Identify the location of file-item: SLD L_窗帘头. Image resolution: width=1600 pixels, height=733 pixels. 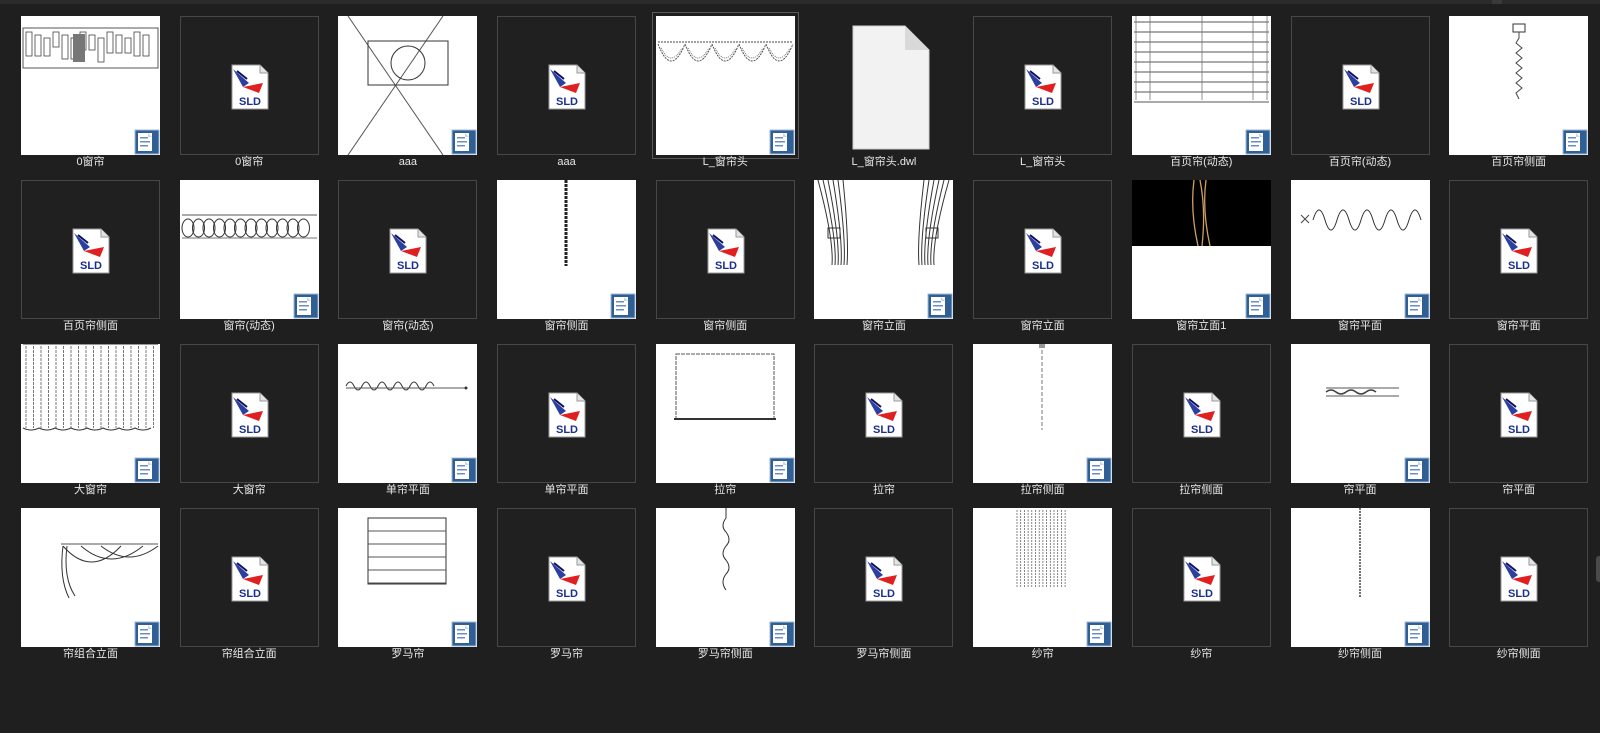
(1042, 91).